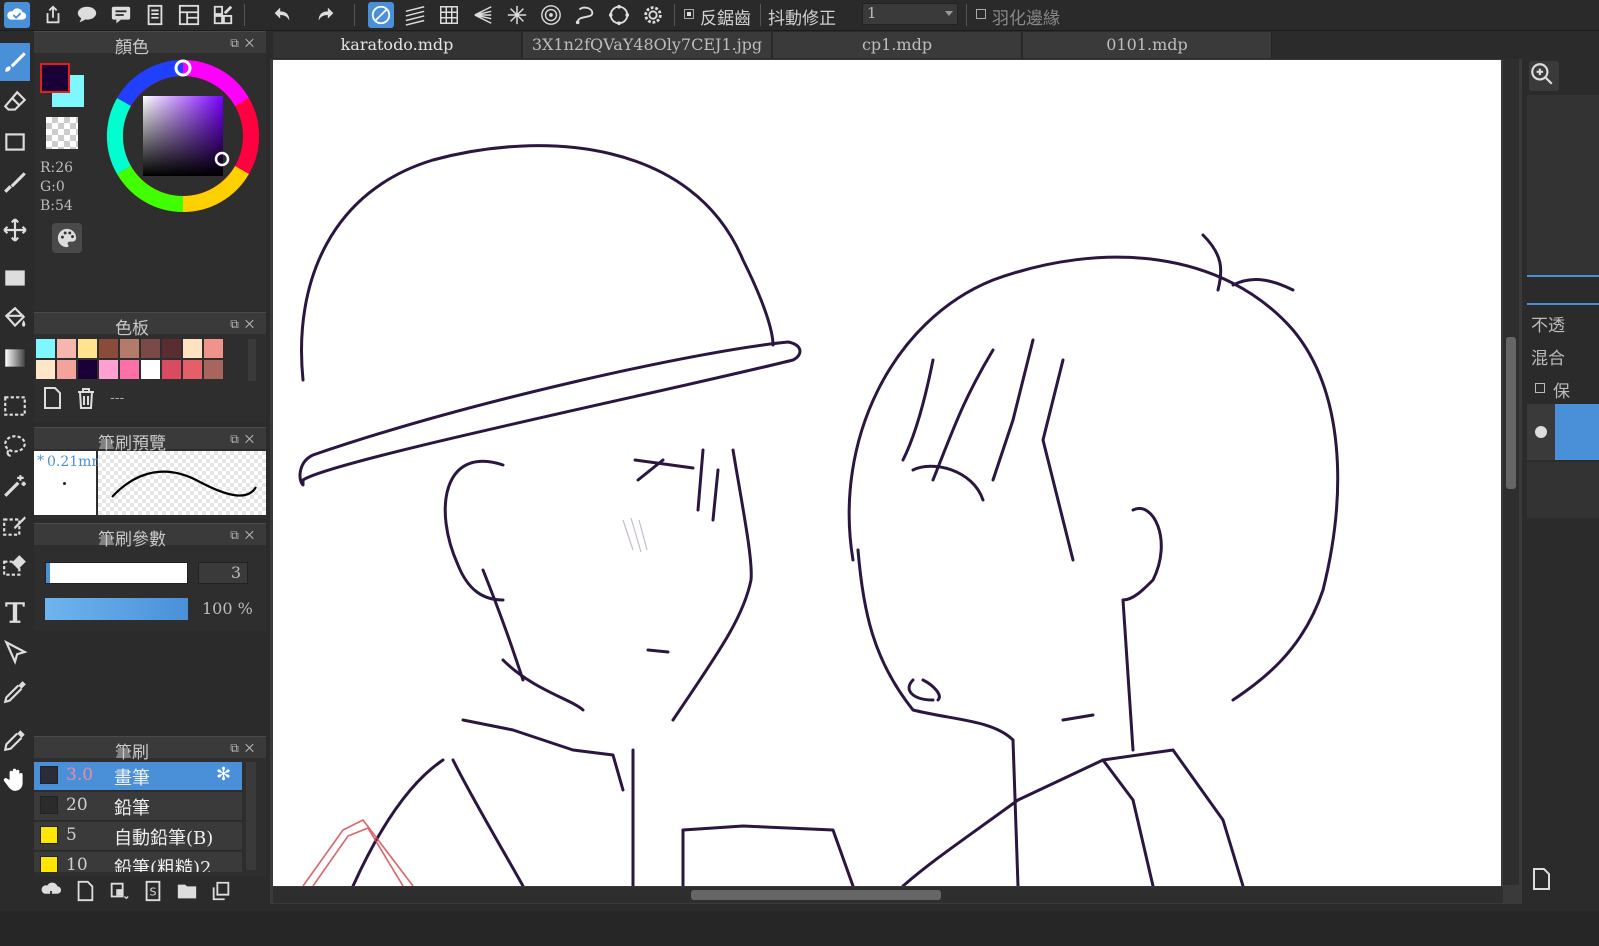 The image size is (1599, 946). Describe the element at coordinates (483, 15) in the screenshot. I see `perspective-snap-icon` at that location.